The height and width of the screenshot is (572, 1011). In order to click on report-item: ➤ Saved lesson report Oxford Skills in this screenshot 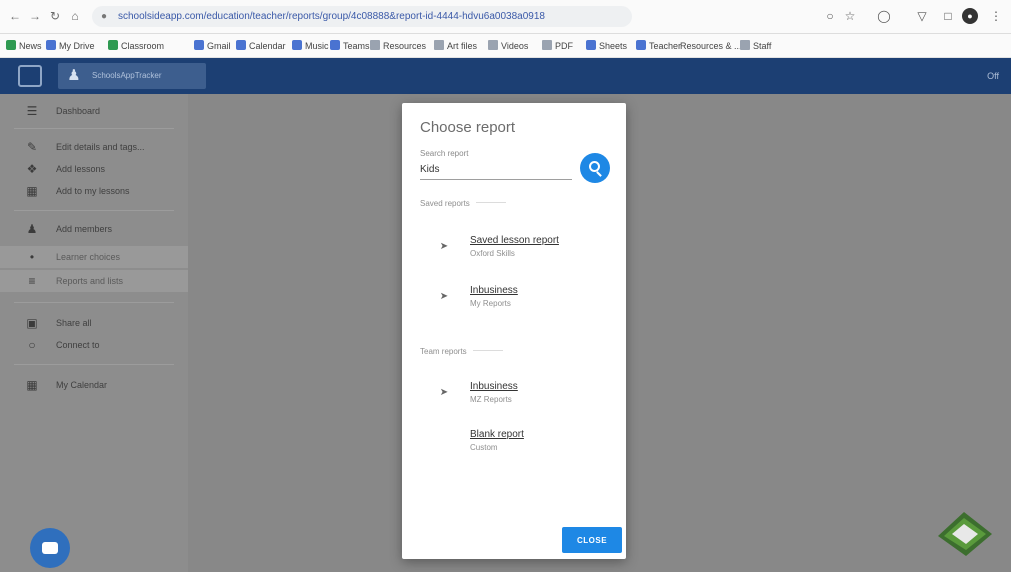, I will do `click(512, 251)`.